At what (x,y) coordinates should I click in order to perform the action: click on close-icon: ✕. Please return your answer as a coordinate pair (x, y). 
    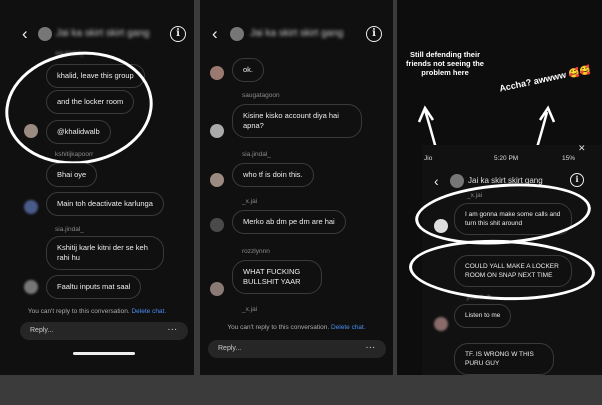
    Looking at the image, I should click on (582, 148).